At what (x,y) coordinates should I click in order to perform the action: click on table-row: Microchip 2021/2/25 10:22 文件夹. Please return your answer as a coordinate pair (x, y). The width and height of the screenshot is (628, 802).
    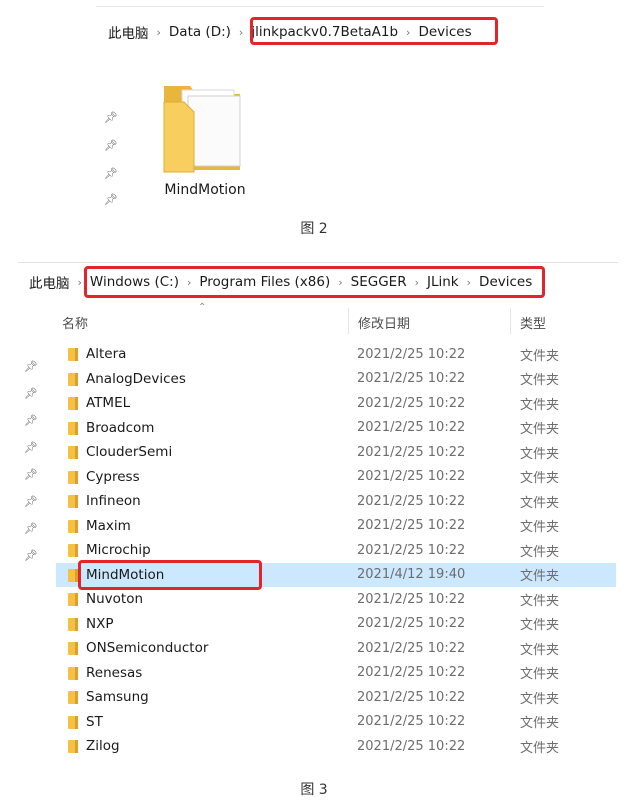
    Looking at the image, I should click on (336, 550).